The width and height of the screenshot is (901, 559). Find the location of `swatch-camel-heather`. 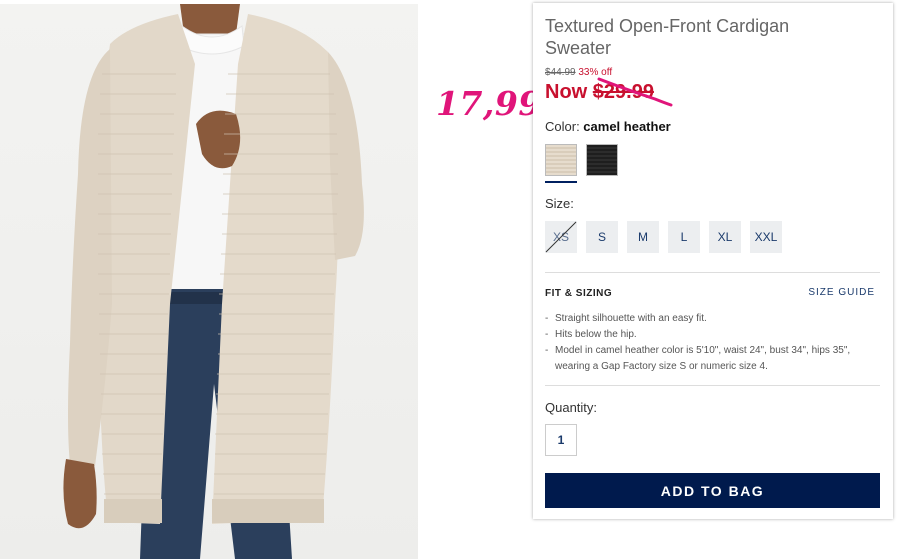

swatch-camel-heather is located at coordinates (561, 160).